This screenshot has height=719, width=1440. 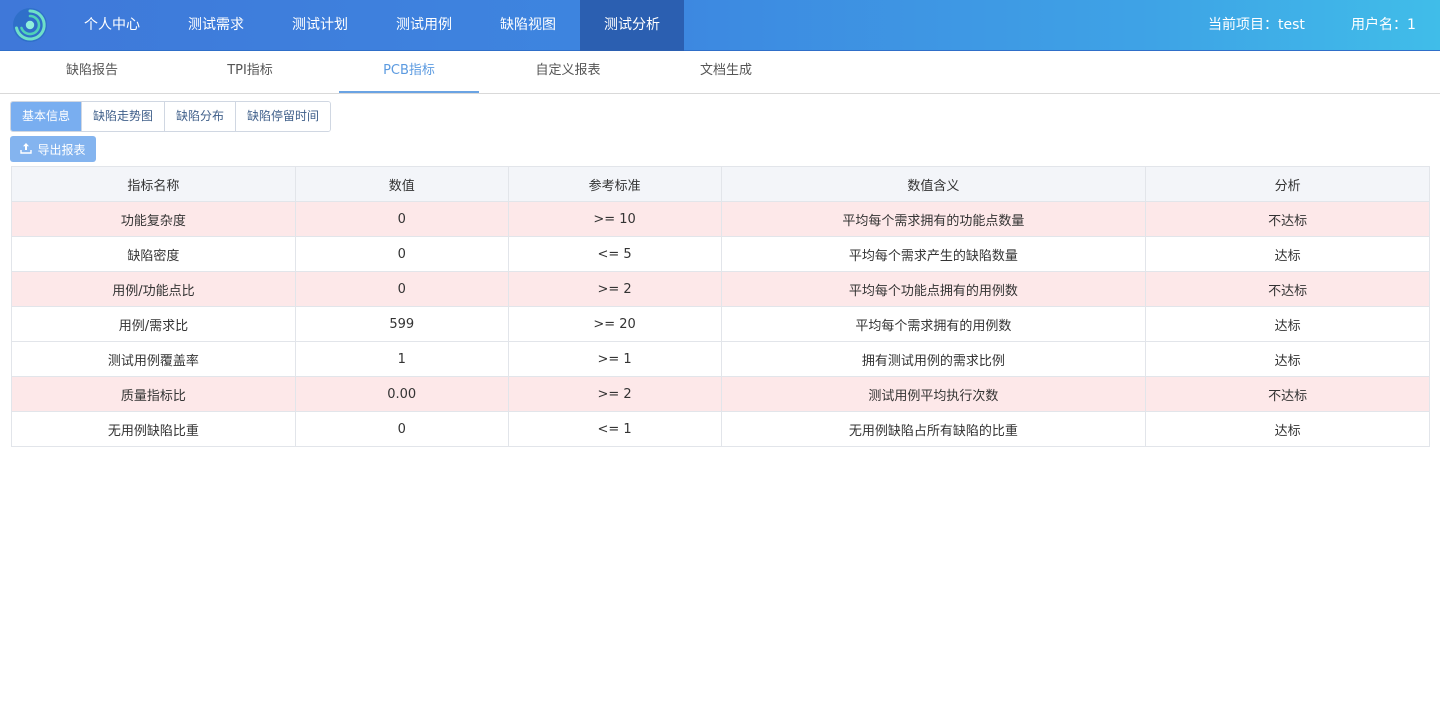 What do you see at coordinates (424, 25) in the screenshot?
I see `nav-test-cases: 测试用例` at bounding box center [424, 25].